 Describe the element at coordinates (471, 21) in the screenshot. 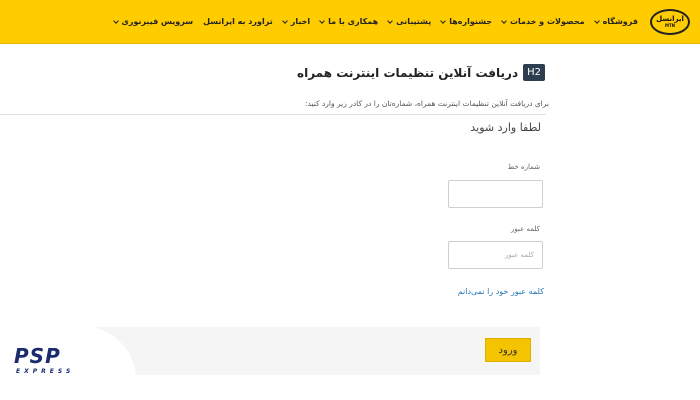

I see `nav-item-label: جشنواره‌ها` at that location.